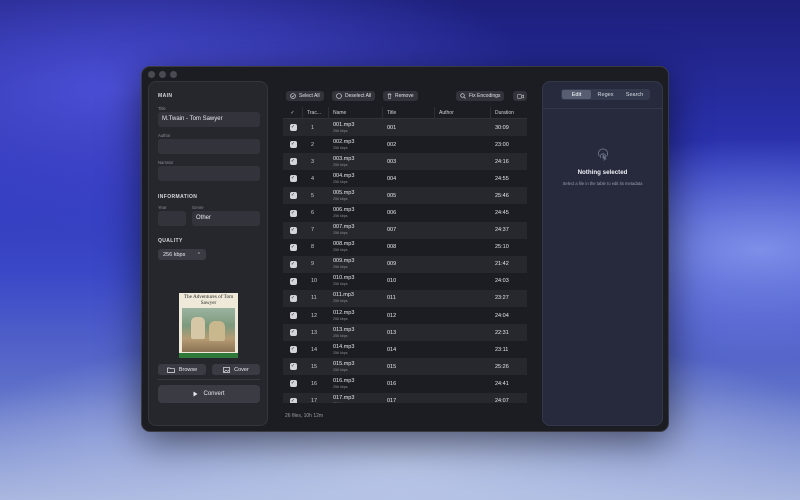  What do you see at coordinates (405, 128) in the screenshot?
I see `table-row: ✓ 1 001.mp3 256 kbps 001 30:09` at bounding box center [405, 128].